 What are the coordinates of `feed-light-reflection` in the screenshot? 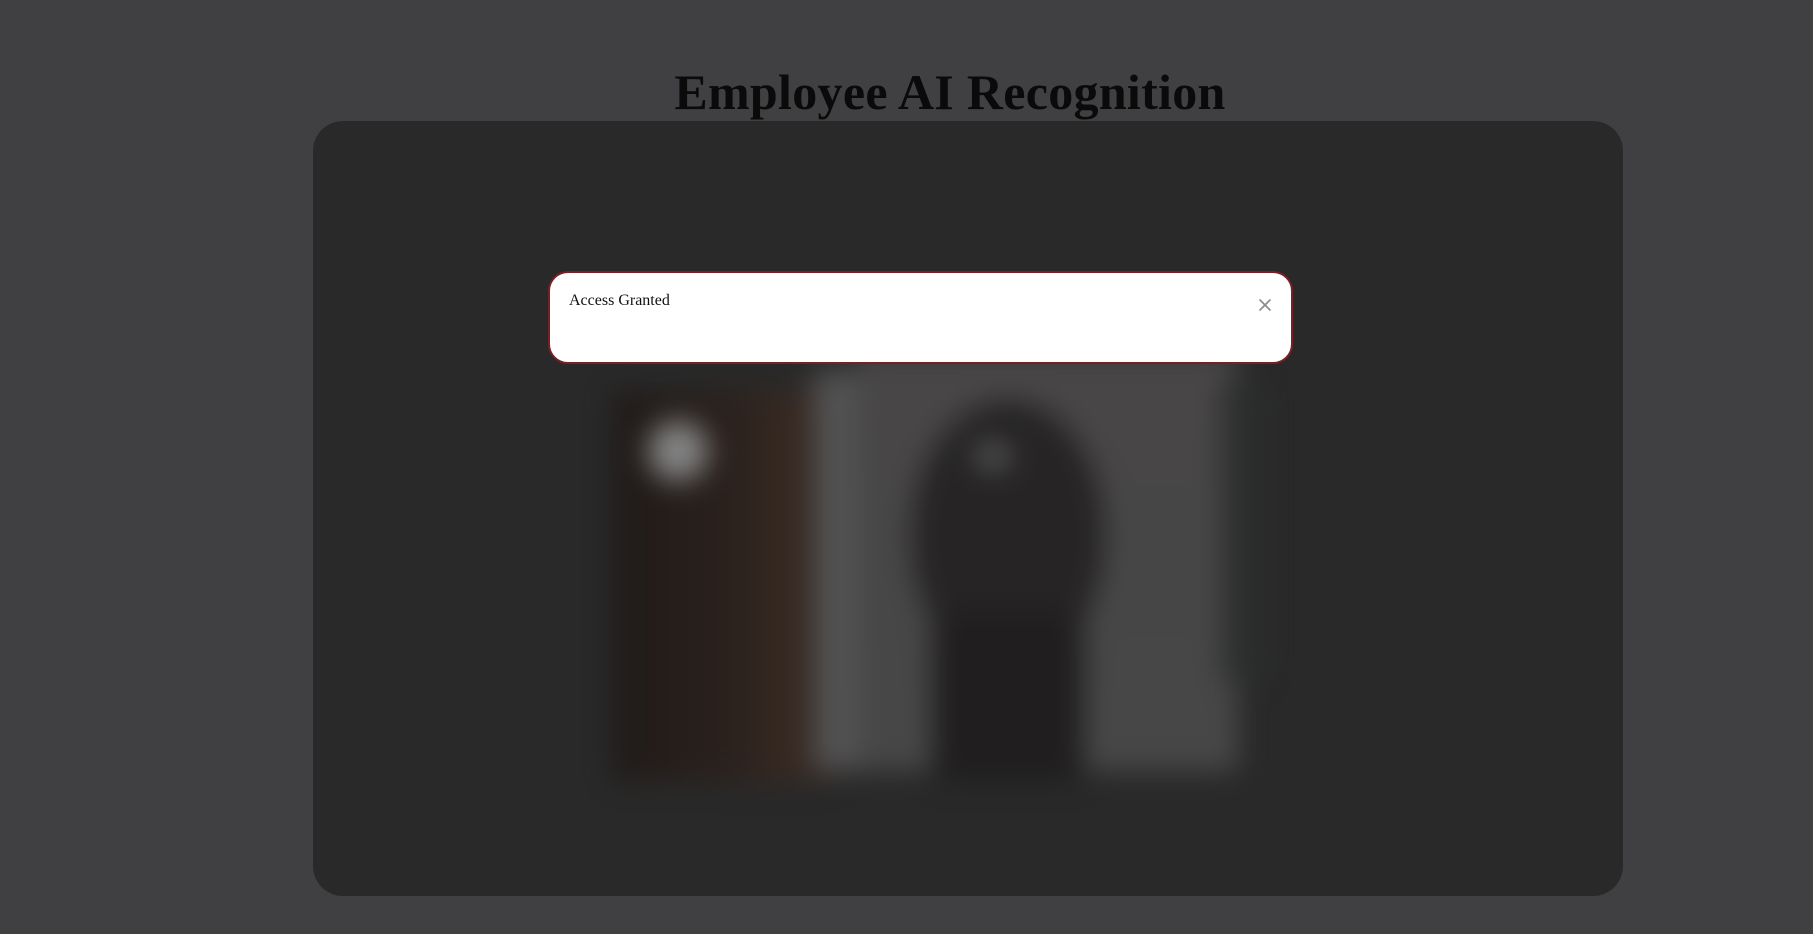 It's located at (993, 456).